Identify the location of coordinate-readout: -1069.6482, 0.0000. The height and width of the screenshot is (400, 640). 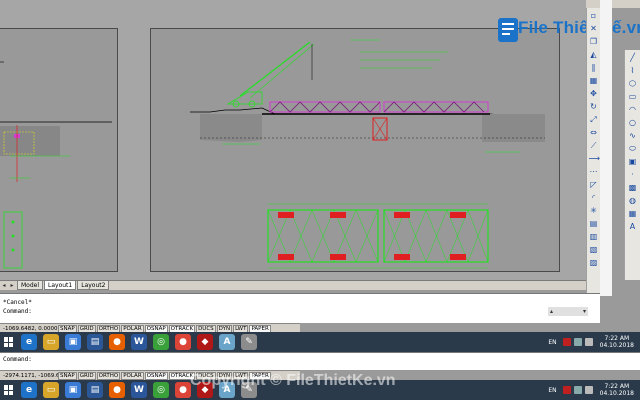
(30, 328).